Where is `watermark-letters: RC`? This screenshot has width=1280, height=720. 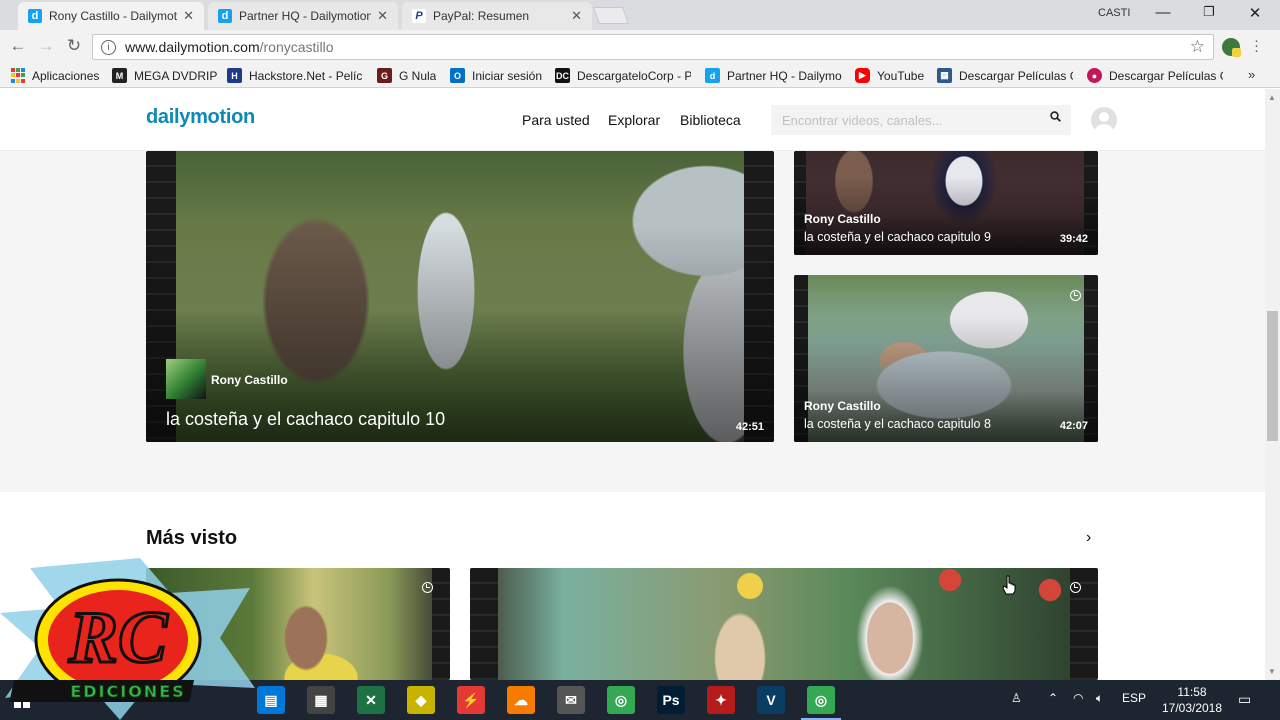
watermark-letters: RC is located at coordinates (118, 638).